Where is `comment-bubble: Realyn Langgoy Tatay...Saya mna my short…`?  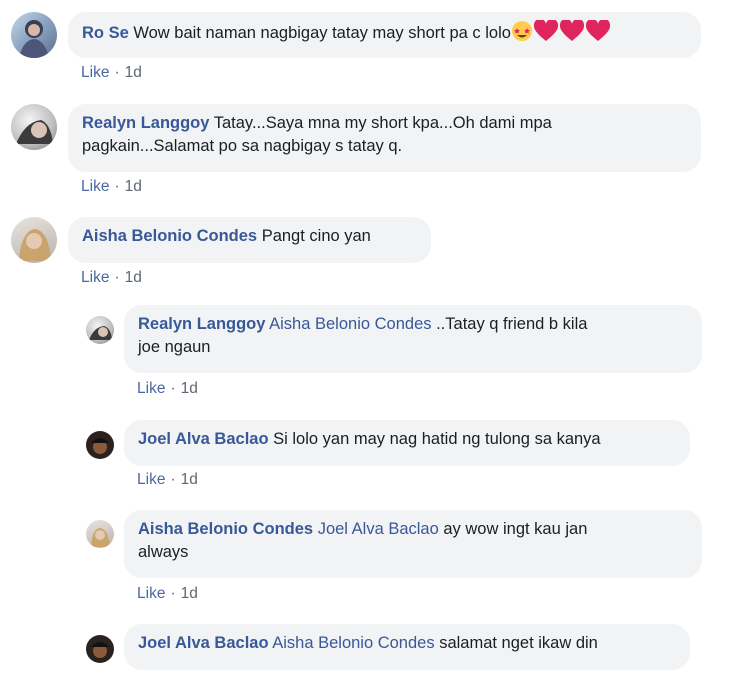 comment-bubble: Realyn Langgoy Tatay...Saya mna my short… is located at coordinates (384, 138).